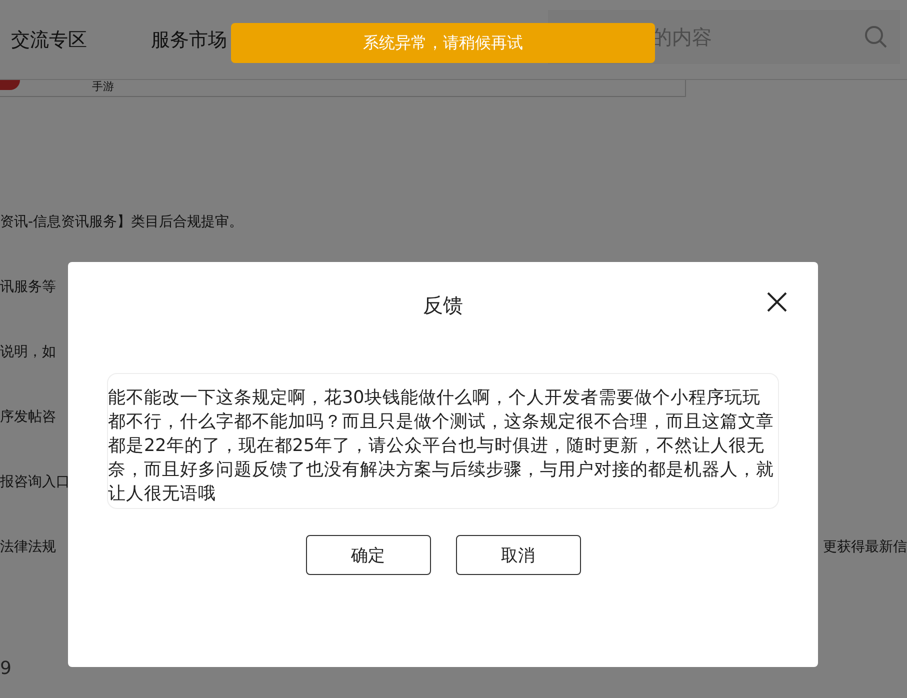 The width and height of the screenshot is (907, 698). Describe the element at coordinates (443, 43) in the screenshot. I see `error-toast: 系统异常，请稍候再试` at that location.